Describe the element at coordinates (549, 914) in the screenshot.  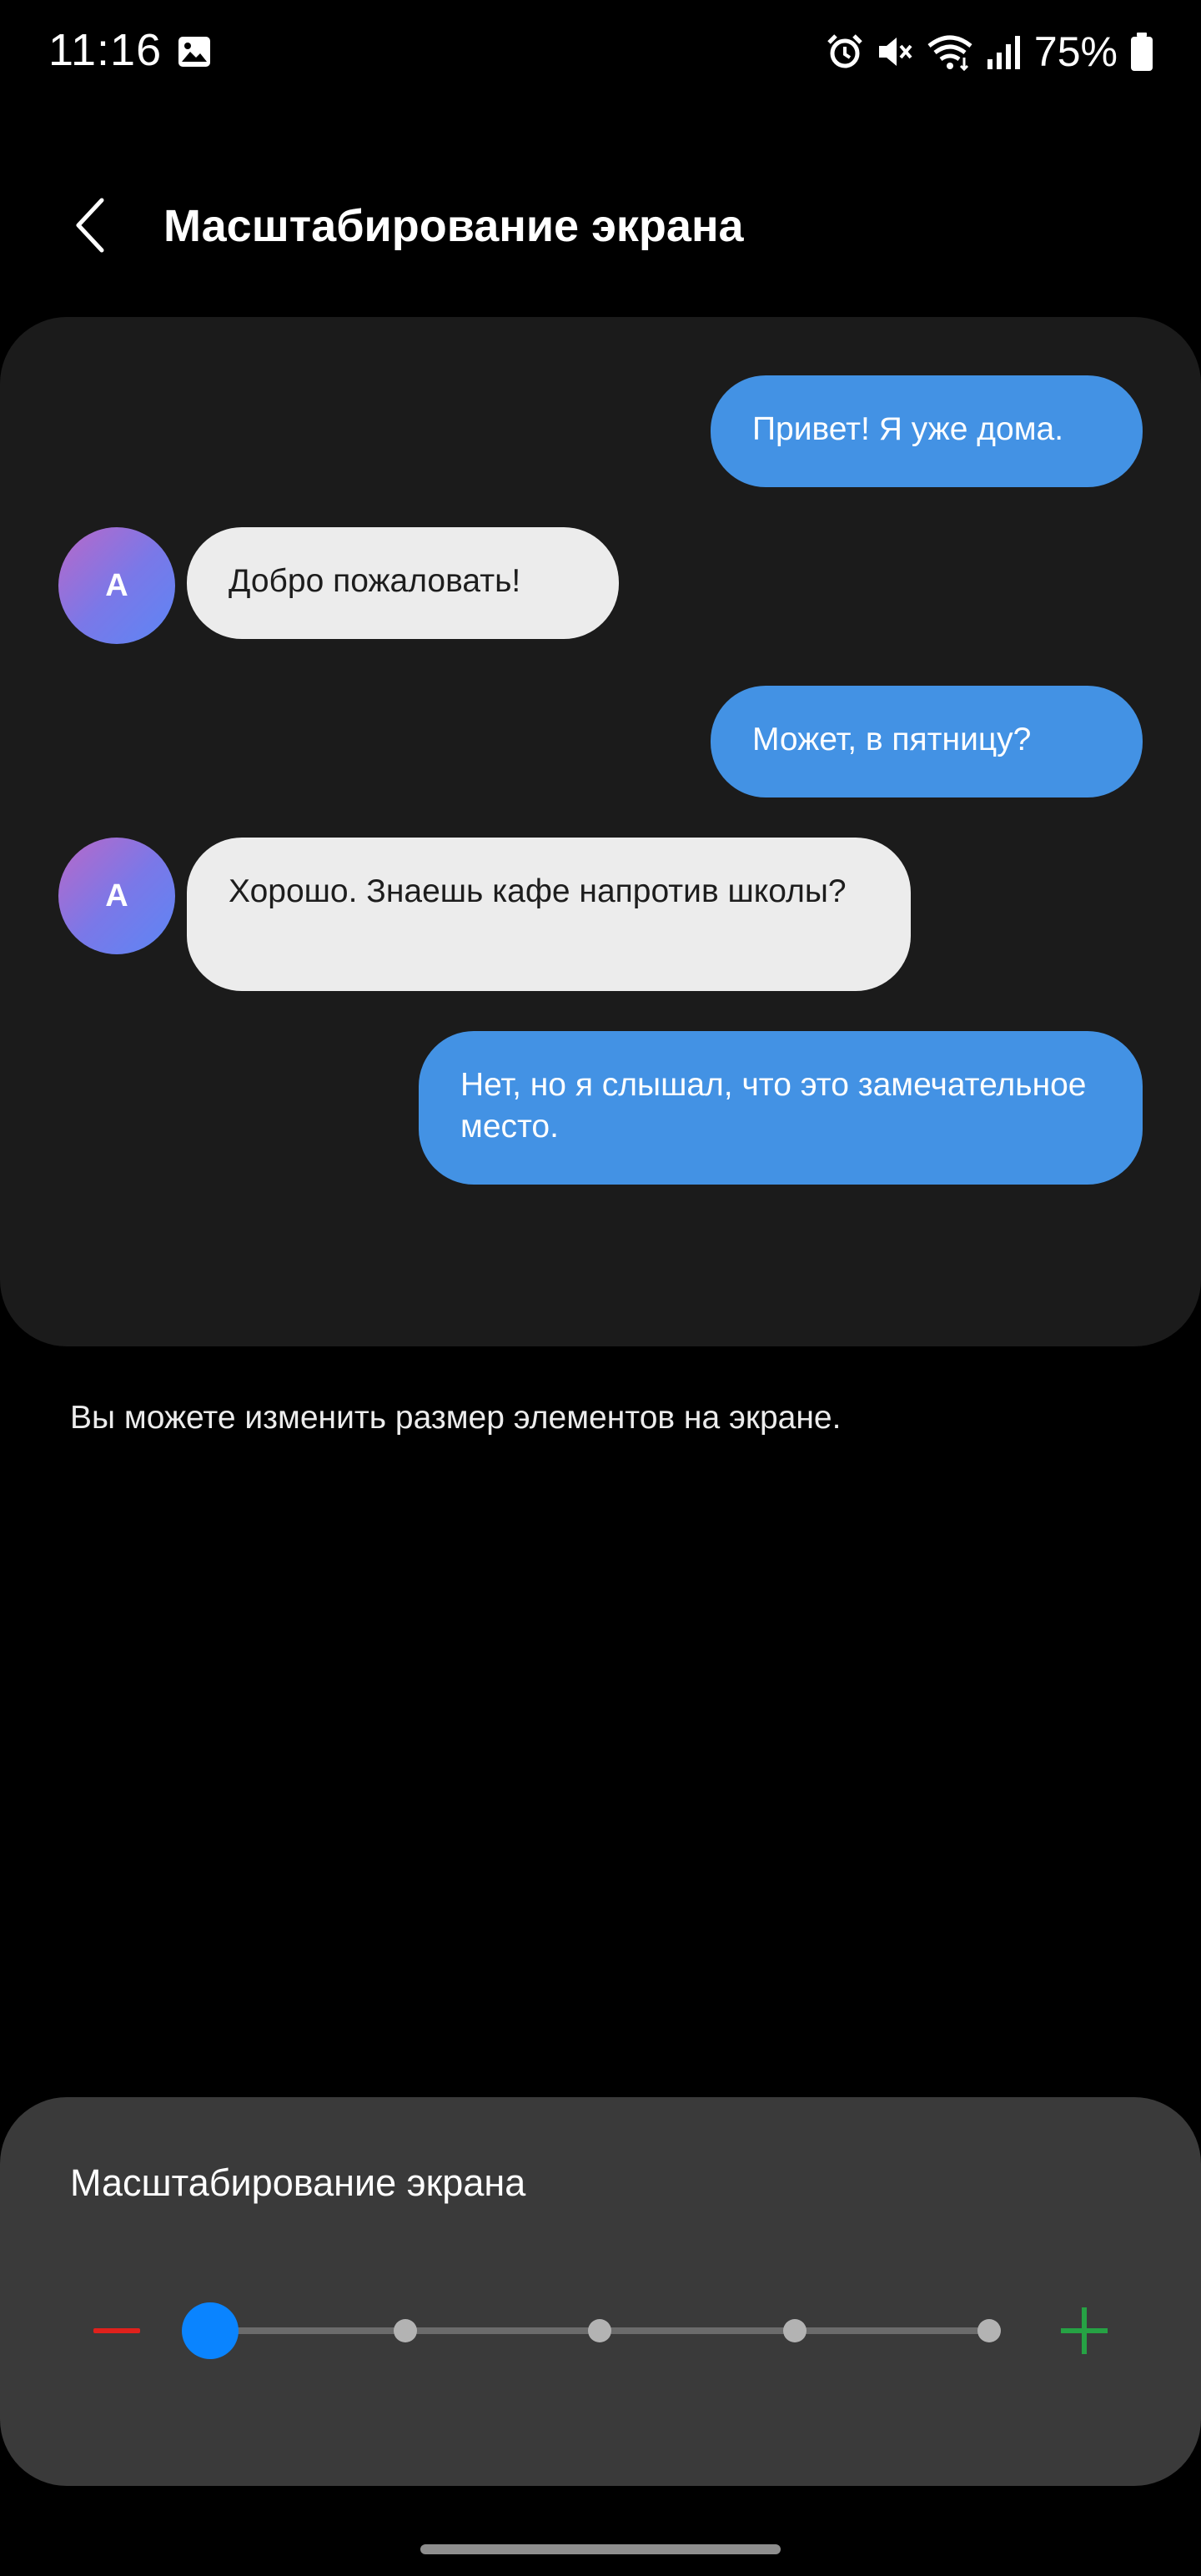
I see `chat-bubble-incoming: Хорошо. Знаешь кафе напротив школы?` at that location.